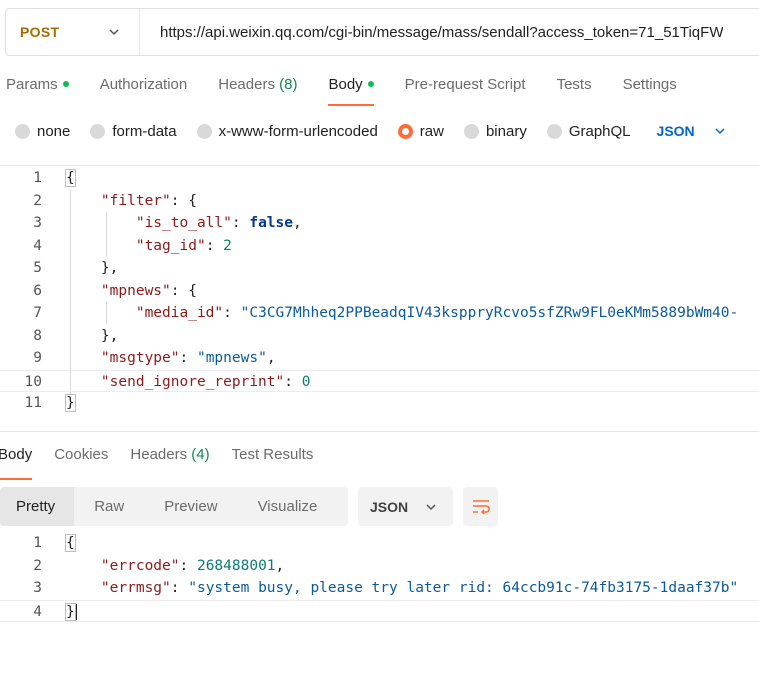 This screenshot has width=759, height=674. I want to click on json-key: "send_ignore_reprint", so click(192, 381).